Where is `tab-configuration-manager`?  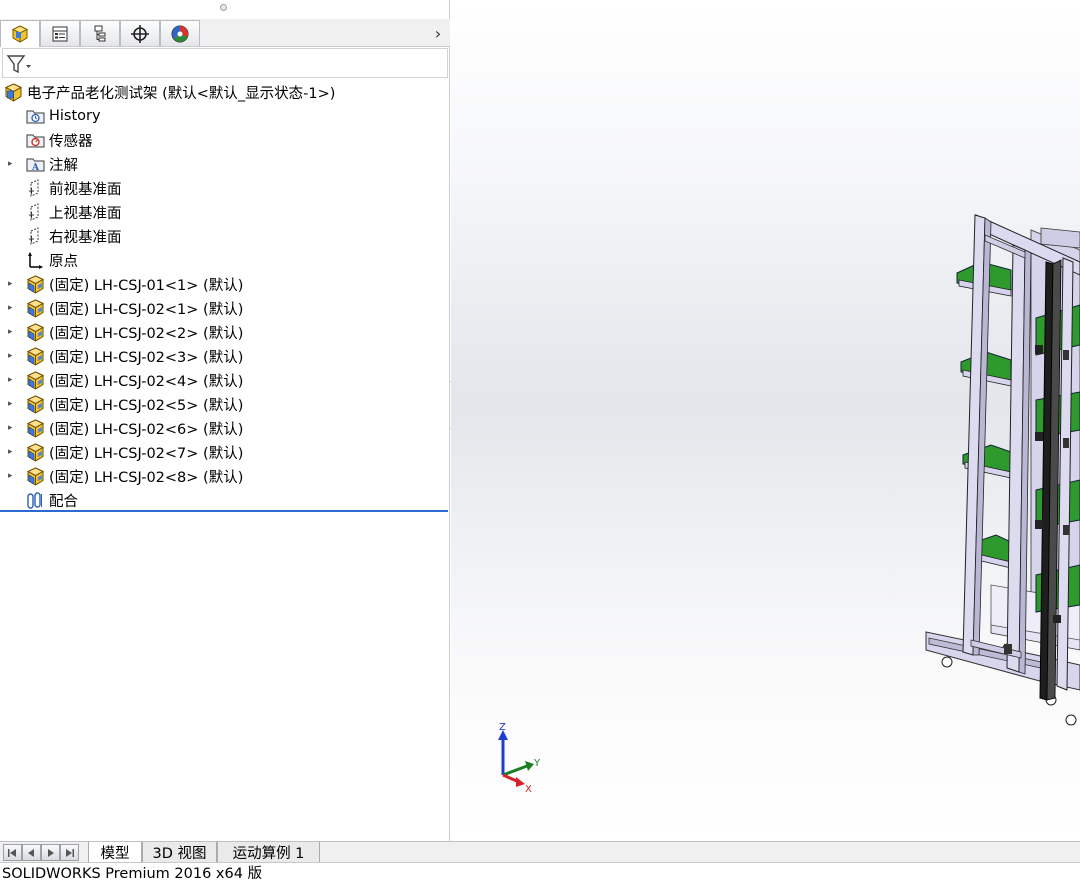
tab-configuration-manager is located at coordinates (100, 33).